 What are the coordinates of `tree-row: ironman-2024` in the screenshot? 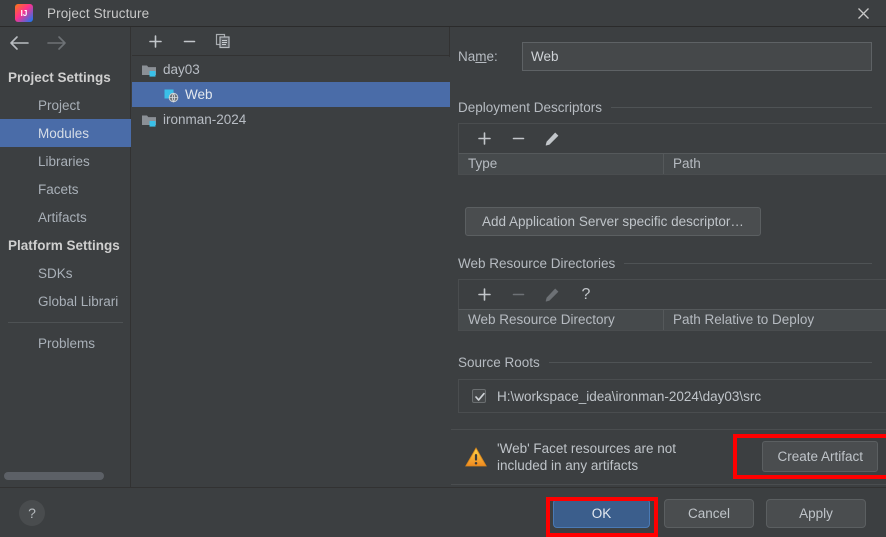 It's located at (291, 119).